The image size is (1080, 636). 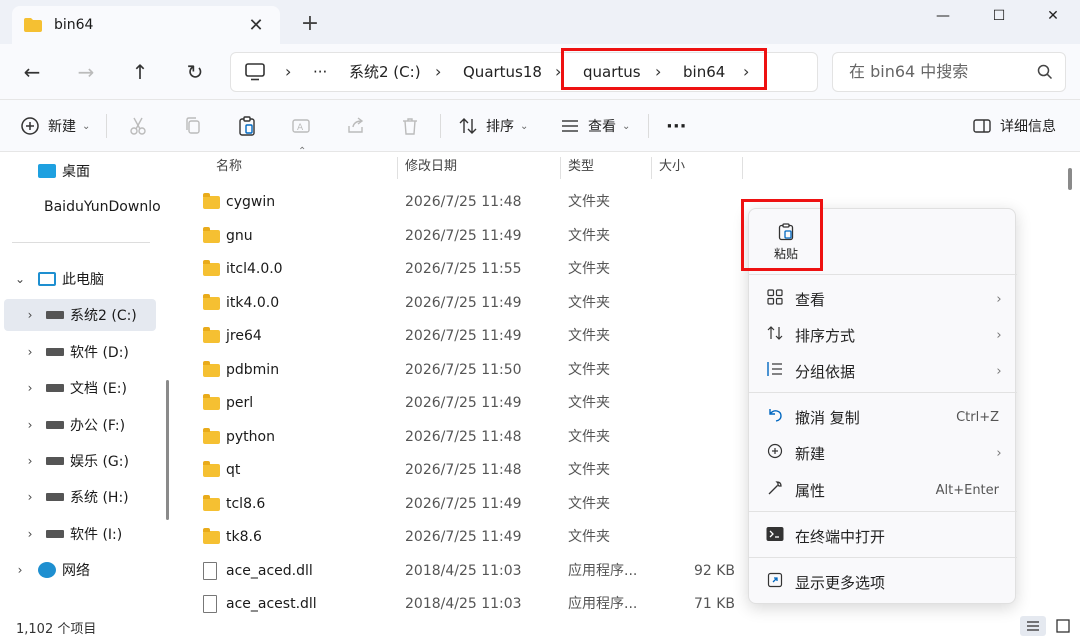 I want to click on sidebar-item-baiduyun: BaiduYunDownload, so click(x=80, y=207).